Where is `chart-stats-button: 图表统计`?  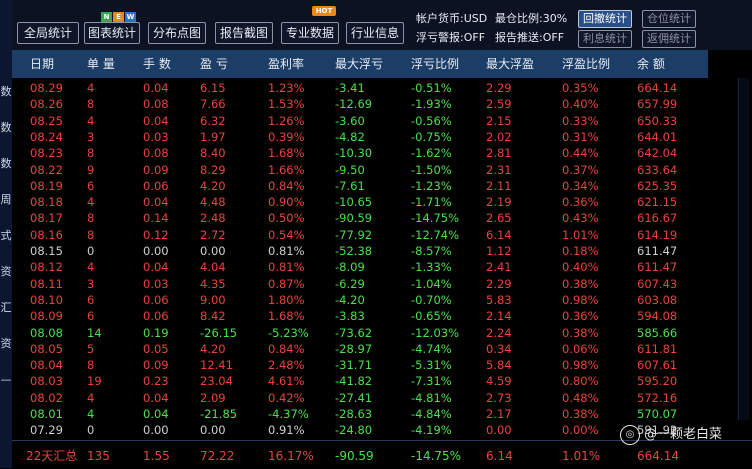
chart-stats-button: 图表统计 is located at coordinates (112, 33).